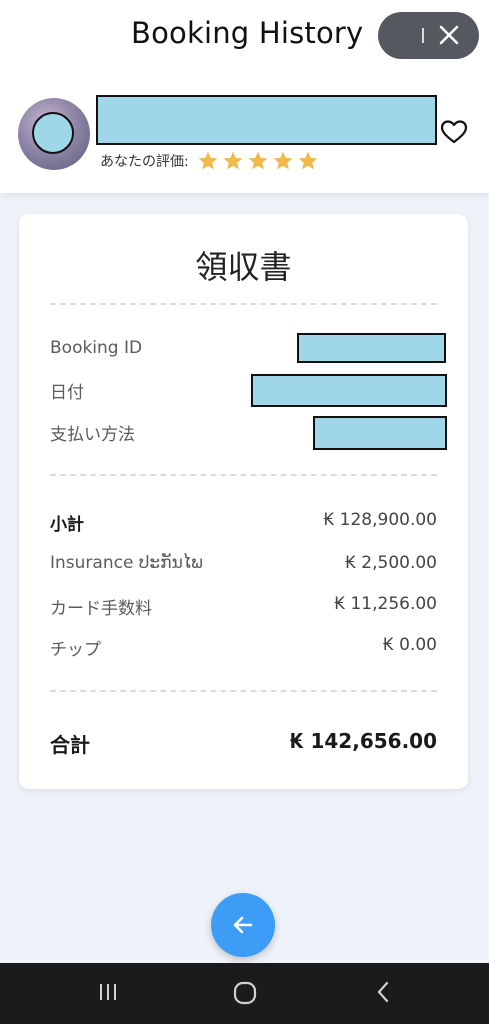  Describe the element at coordinates (384, 992) in the screenshot. I see `back-icon` at that location.